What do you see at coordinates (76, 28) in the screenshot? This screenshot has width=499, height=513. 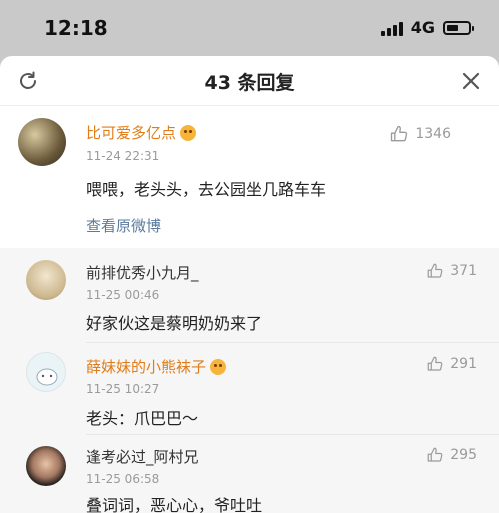 I see `status-time: 12:18` at bounding box center [76, 28].